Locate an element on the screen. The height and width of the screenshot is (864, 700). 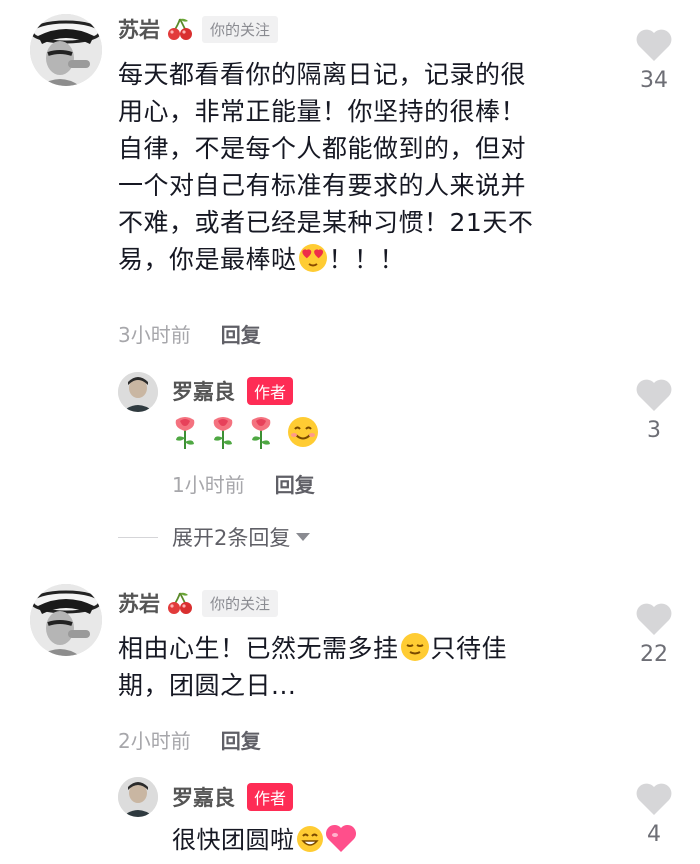
username: 罗嘉良 is located at coordinates (203, 797).